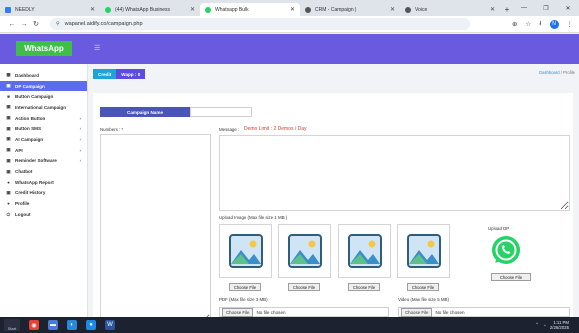  What do you see at coordinates (549, 72) in the screenshot?
I see `breadcrumb-dashboard-link: Dashboard` at bounding box center [549, 72].